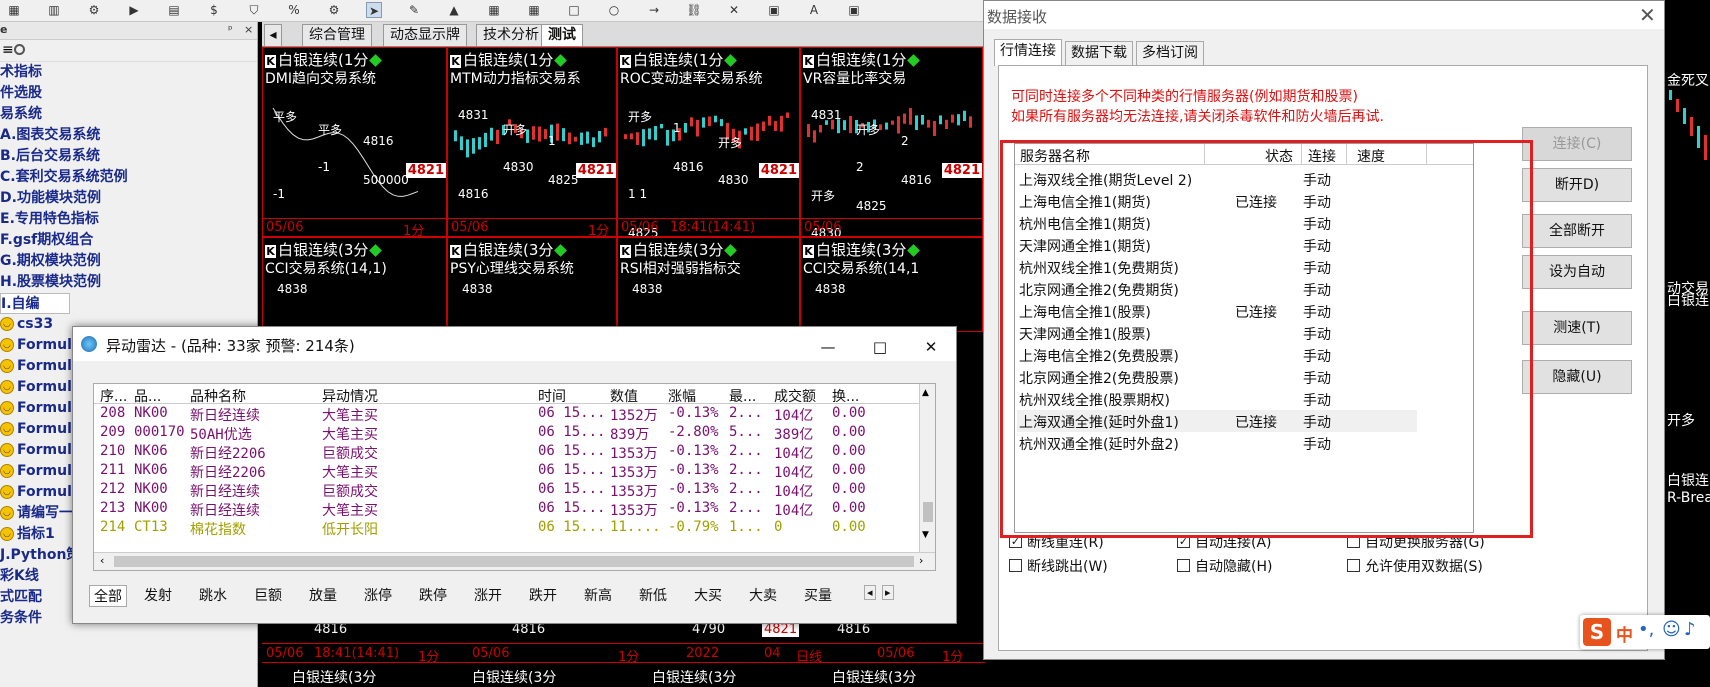 The width and height of the screenshot is (1710, 687). Describe the element at coordinates (1624, 633) in the screenshot. I see `ime-mode-label: 中` at that location.